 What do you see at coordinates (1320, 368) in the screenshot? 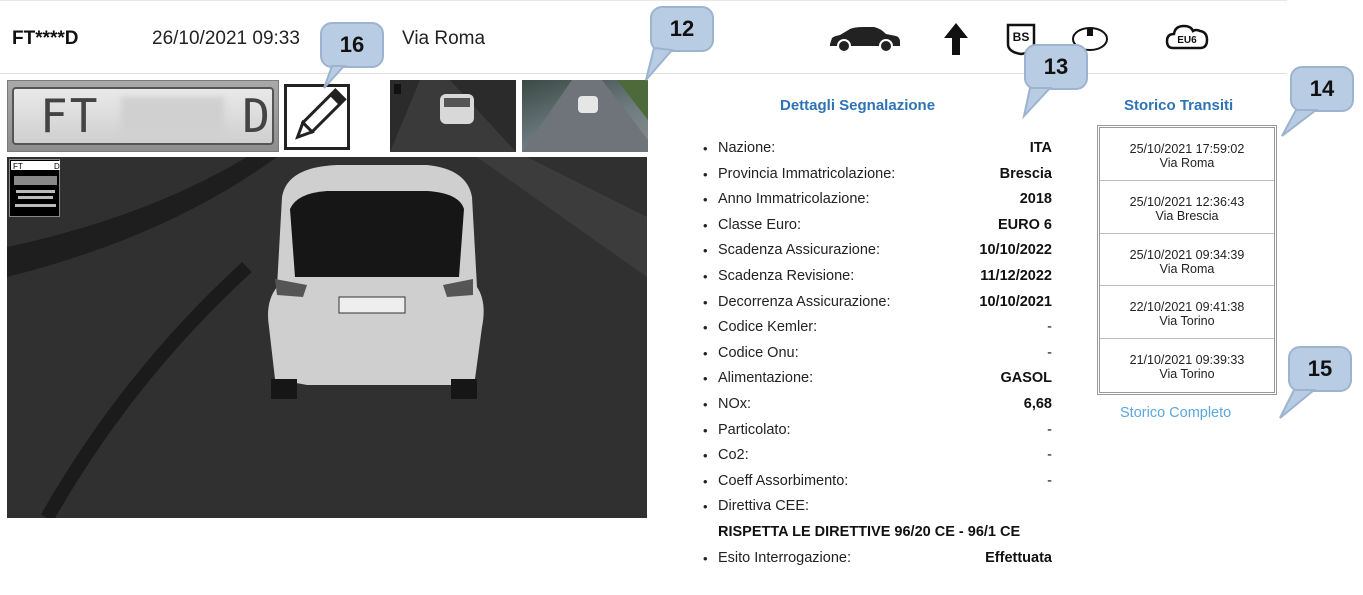
I see `callout-15-label: 15` at bounding box center [1320, 368].